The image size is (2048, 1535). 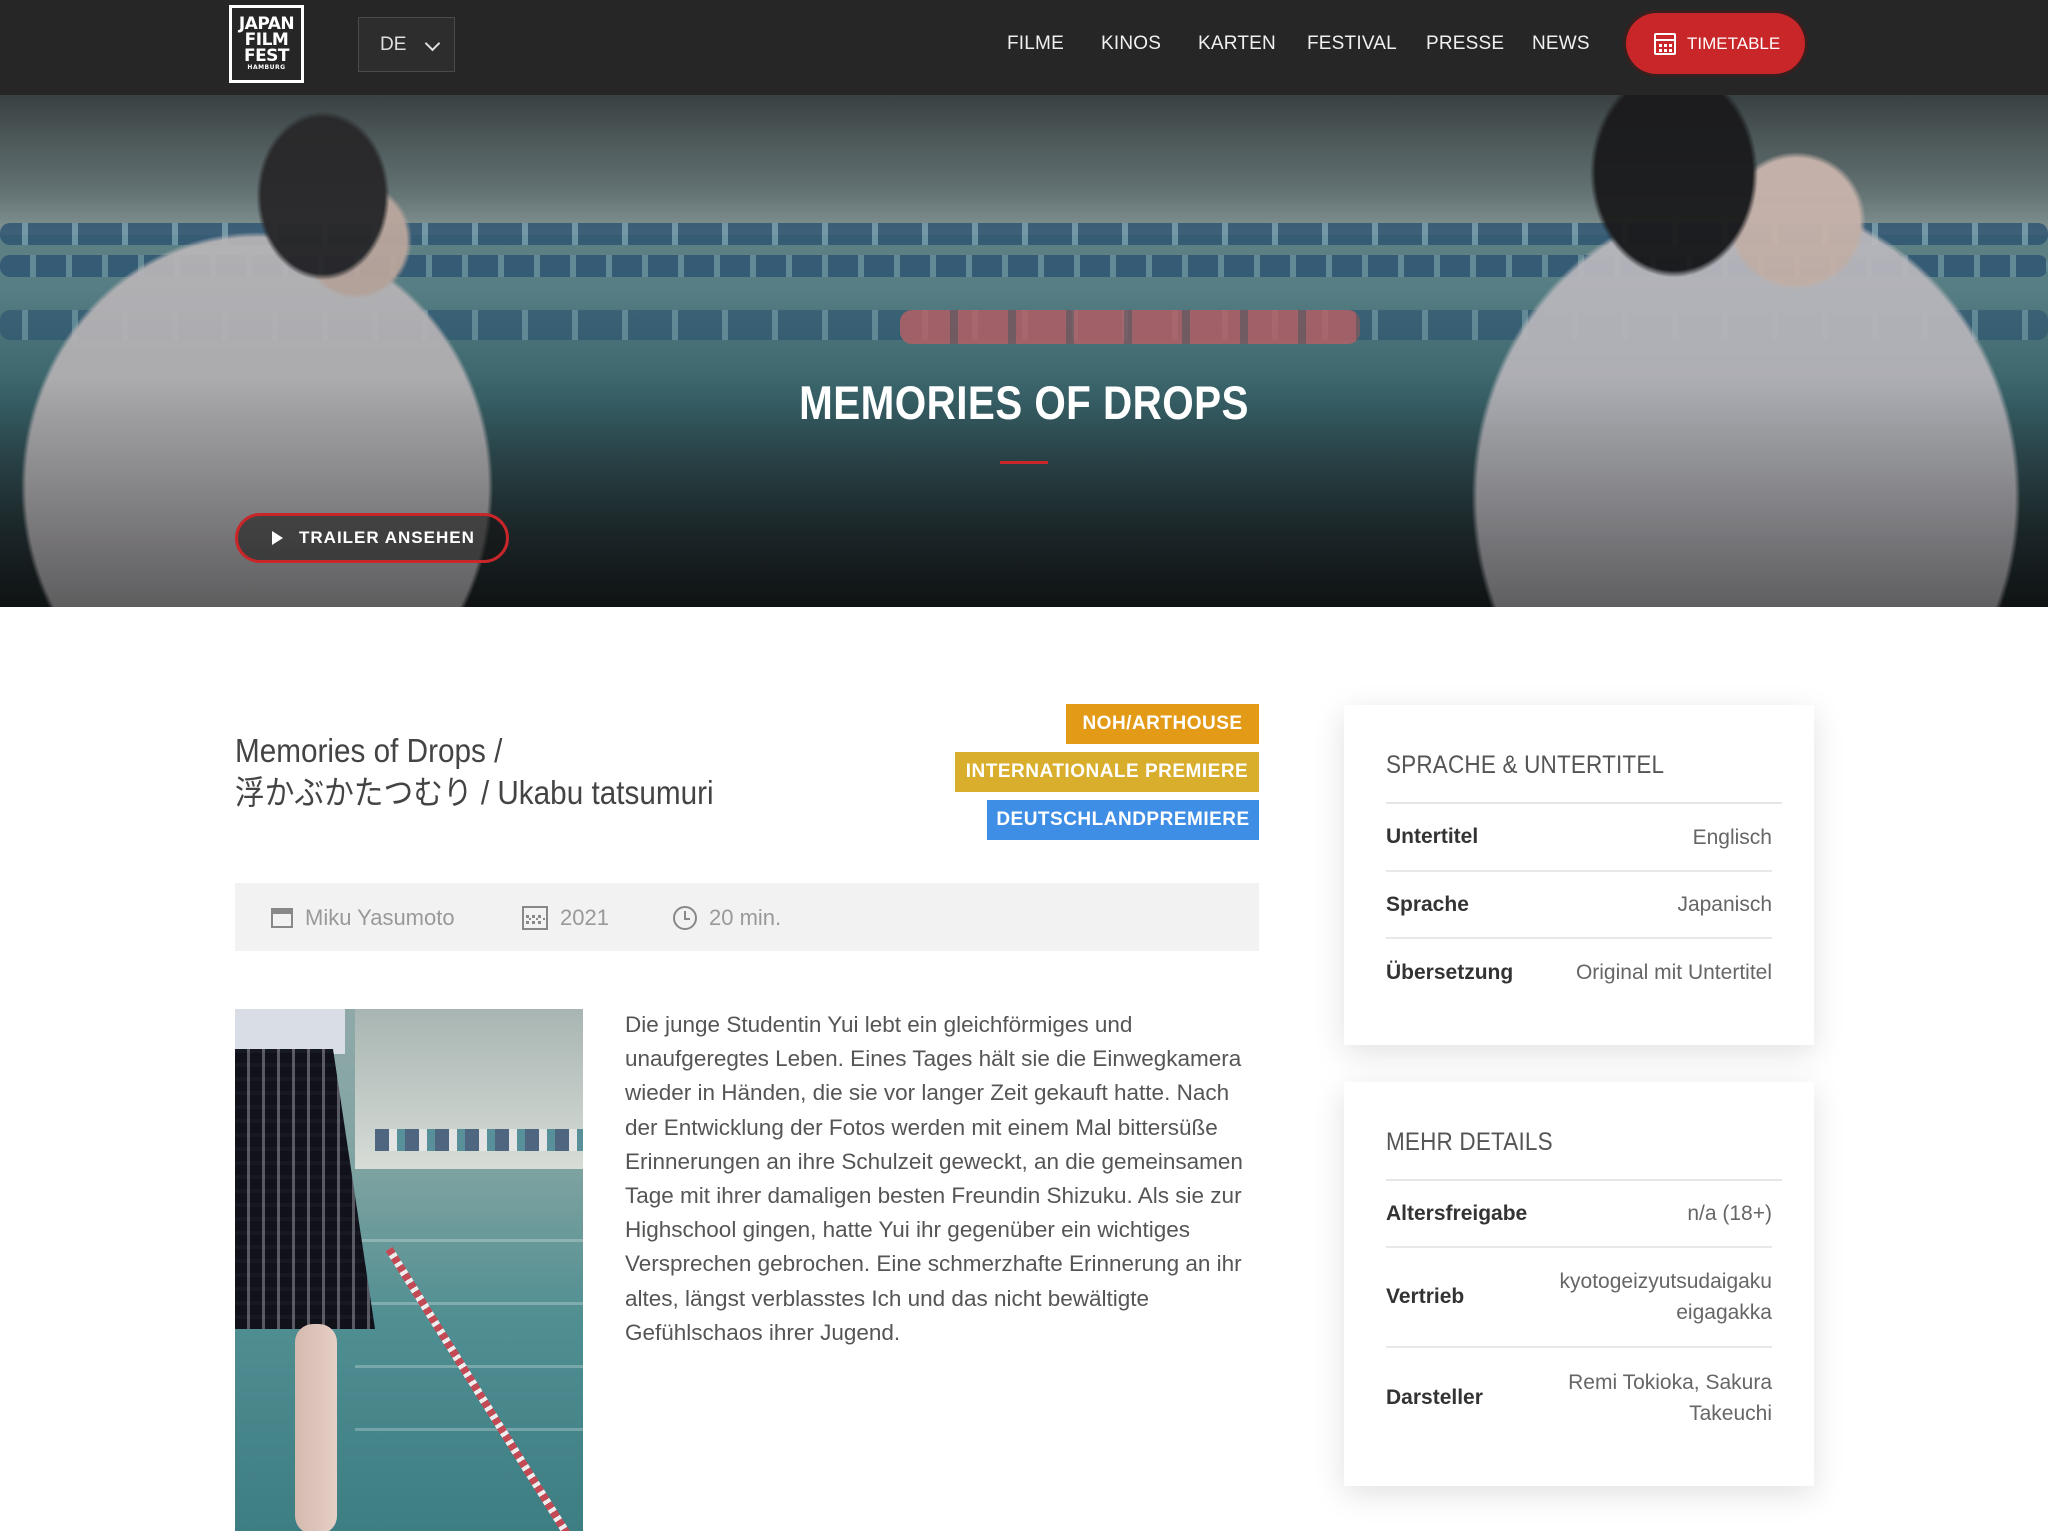 What do you see at coordinates (1724, 904) in the screenshot?
I see `row-value: Japanisch` at bounding box center [1724, 904].